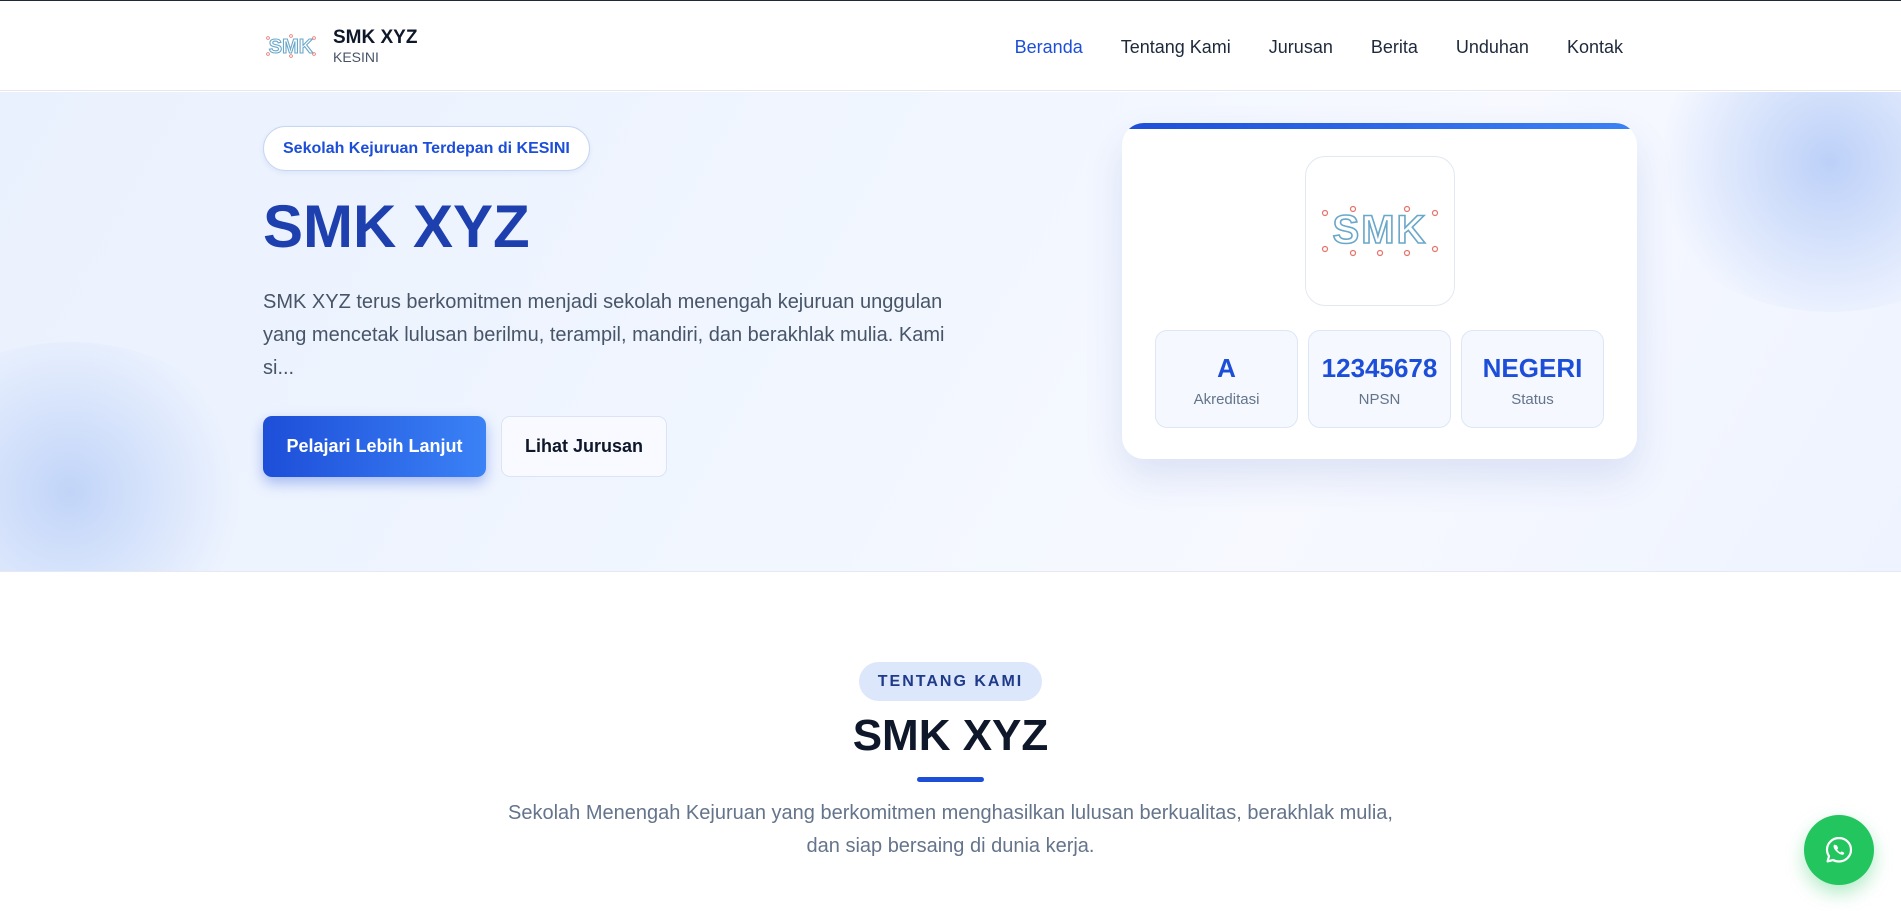  Describe the element at coordinates (1379, 368) in the screenshot. I see `stat-value: 12345678` at that location.